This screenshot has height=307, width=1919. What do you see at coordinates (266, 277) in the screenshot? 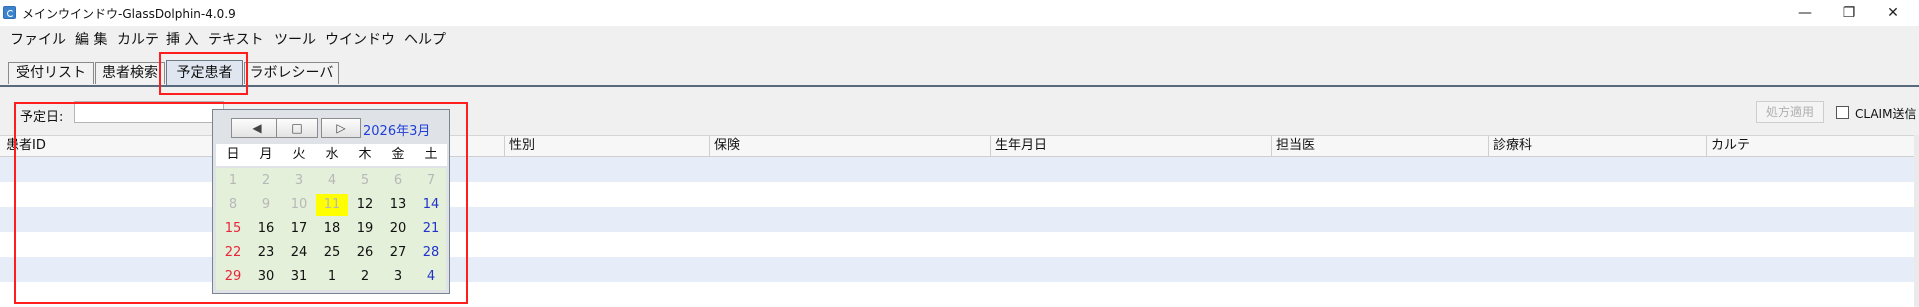
I see `calendar-day: 30` at bounding box center [266, 277].